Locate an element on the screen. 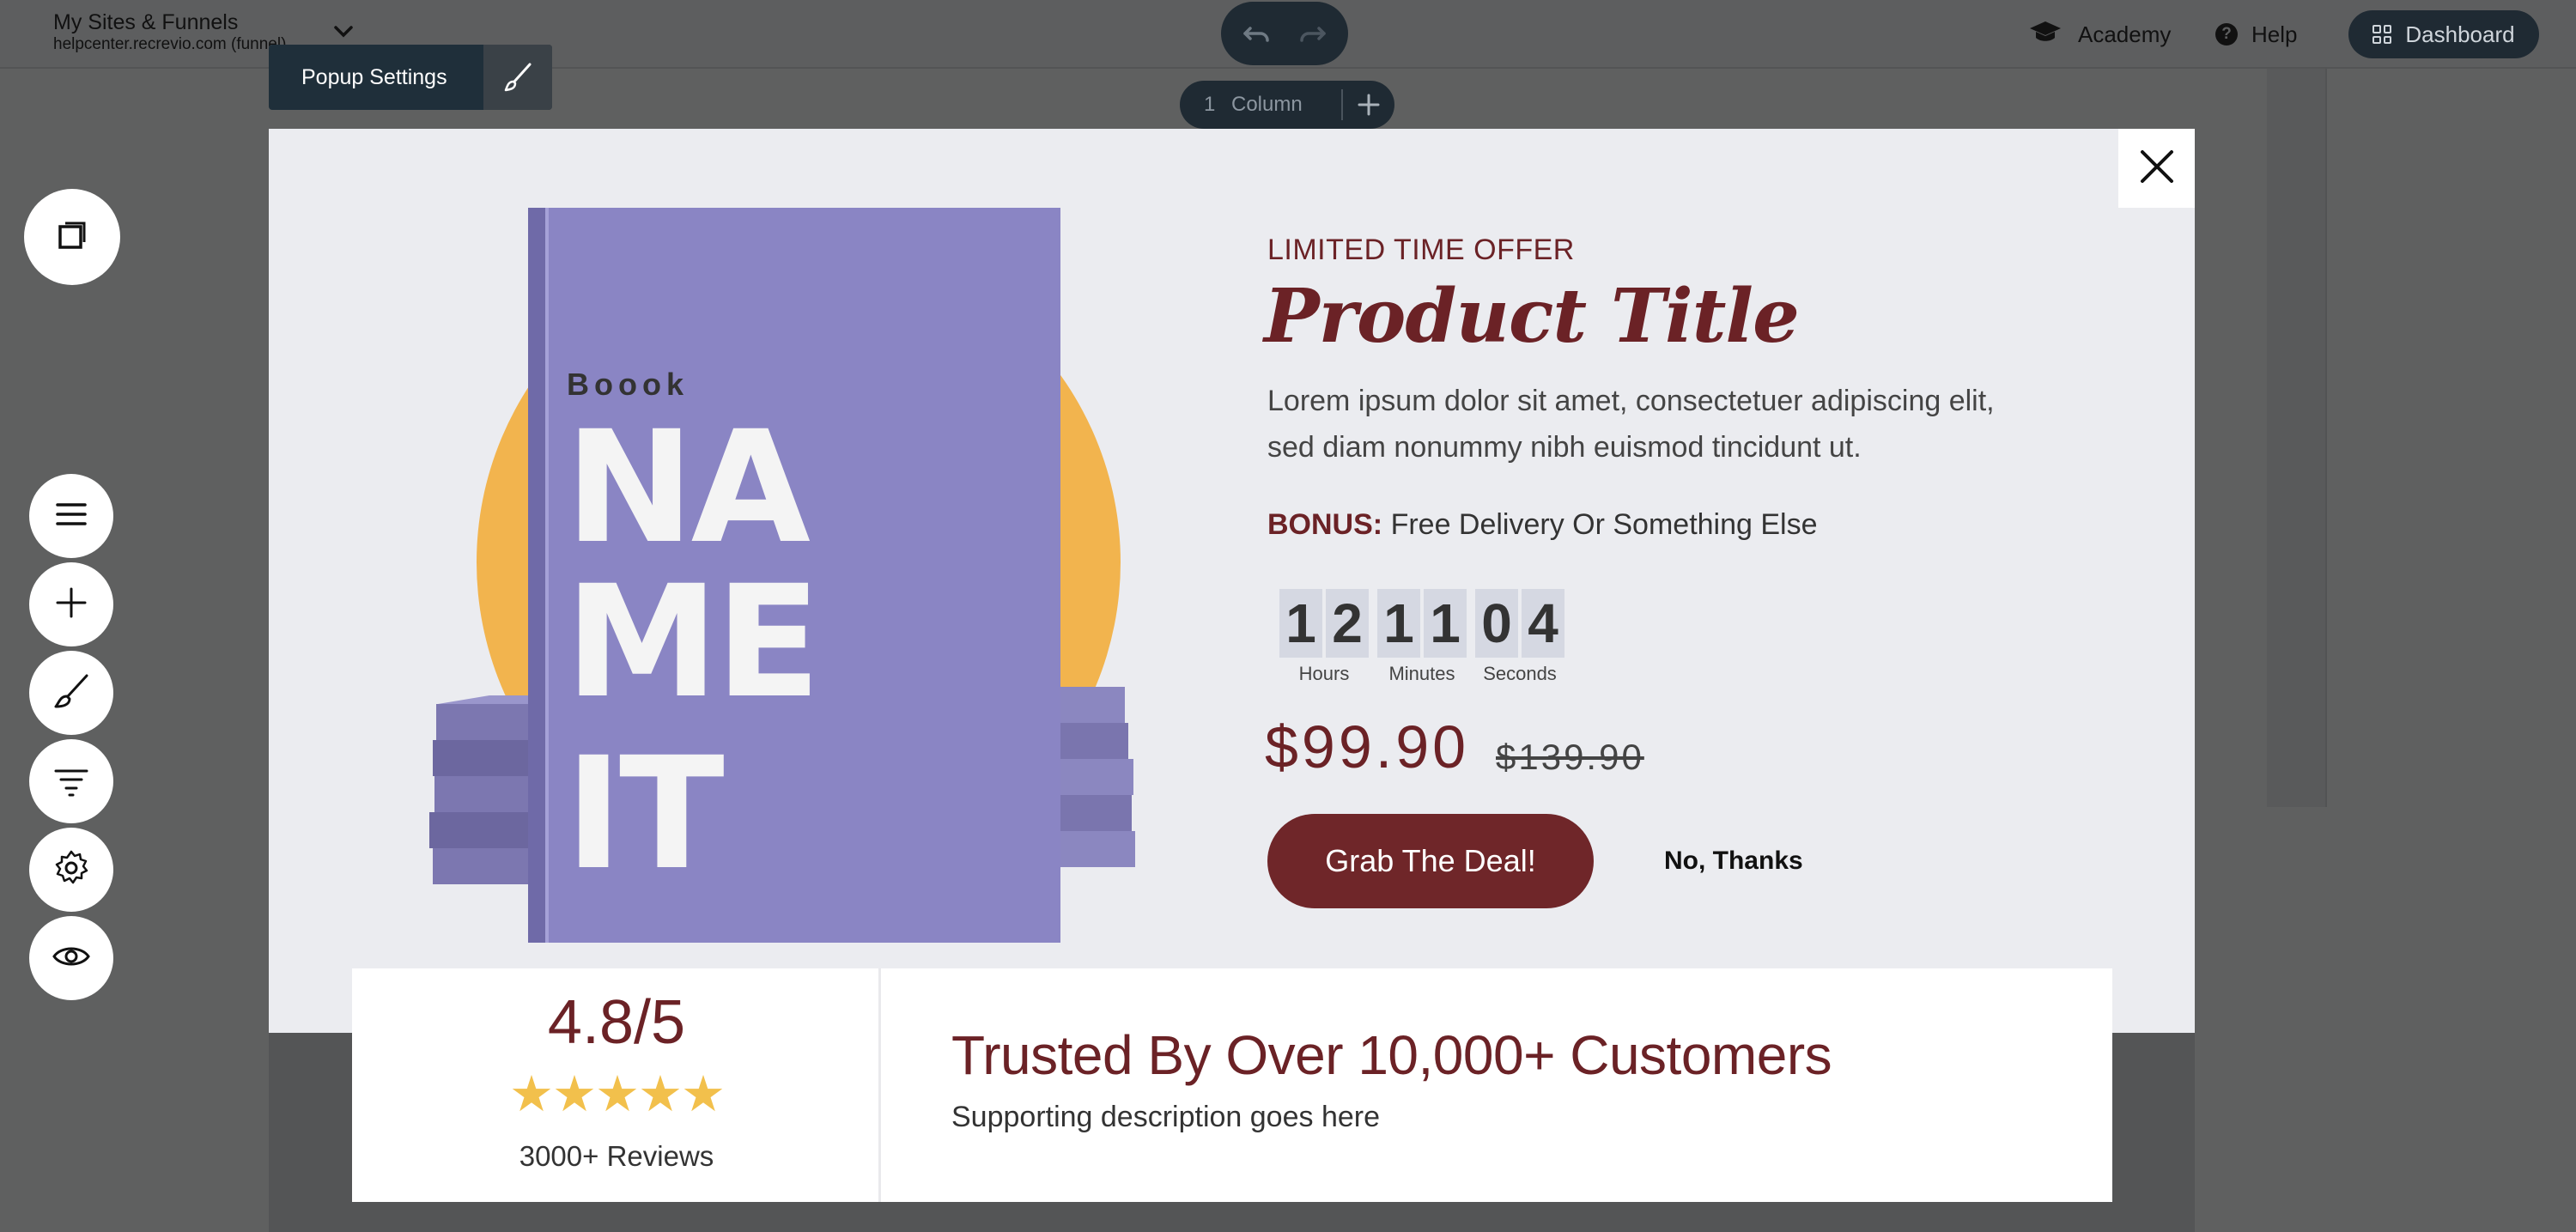 This screenshot has width=2576, height=1232. chevron-down-icon is located at coordinates (344, 32).